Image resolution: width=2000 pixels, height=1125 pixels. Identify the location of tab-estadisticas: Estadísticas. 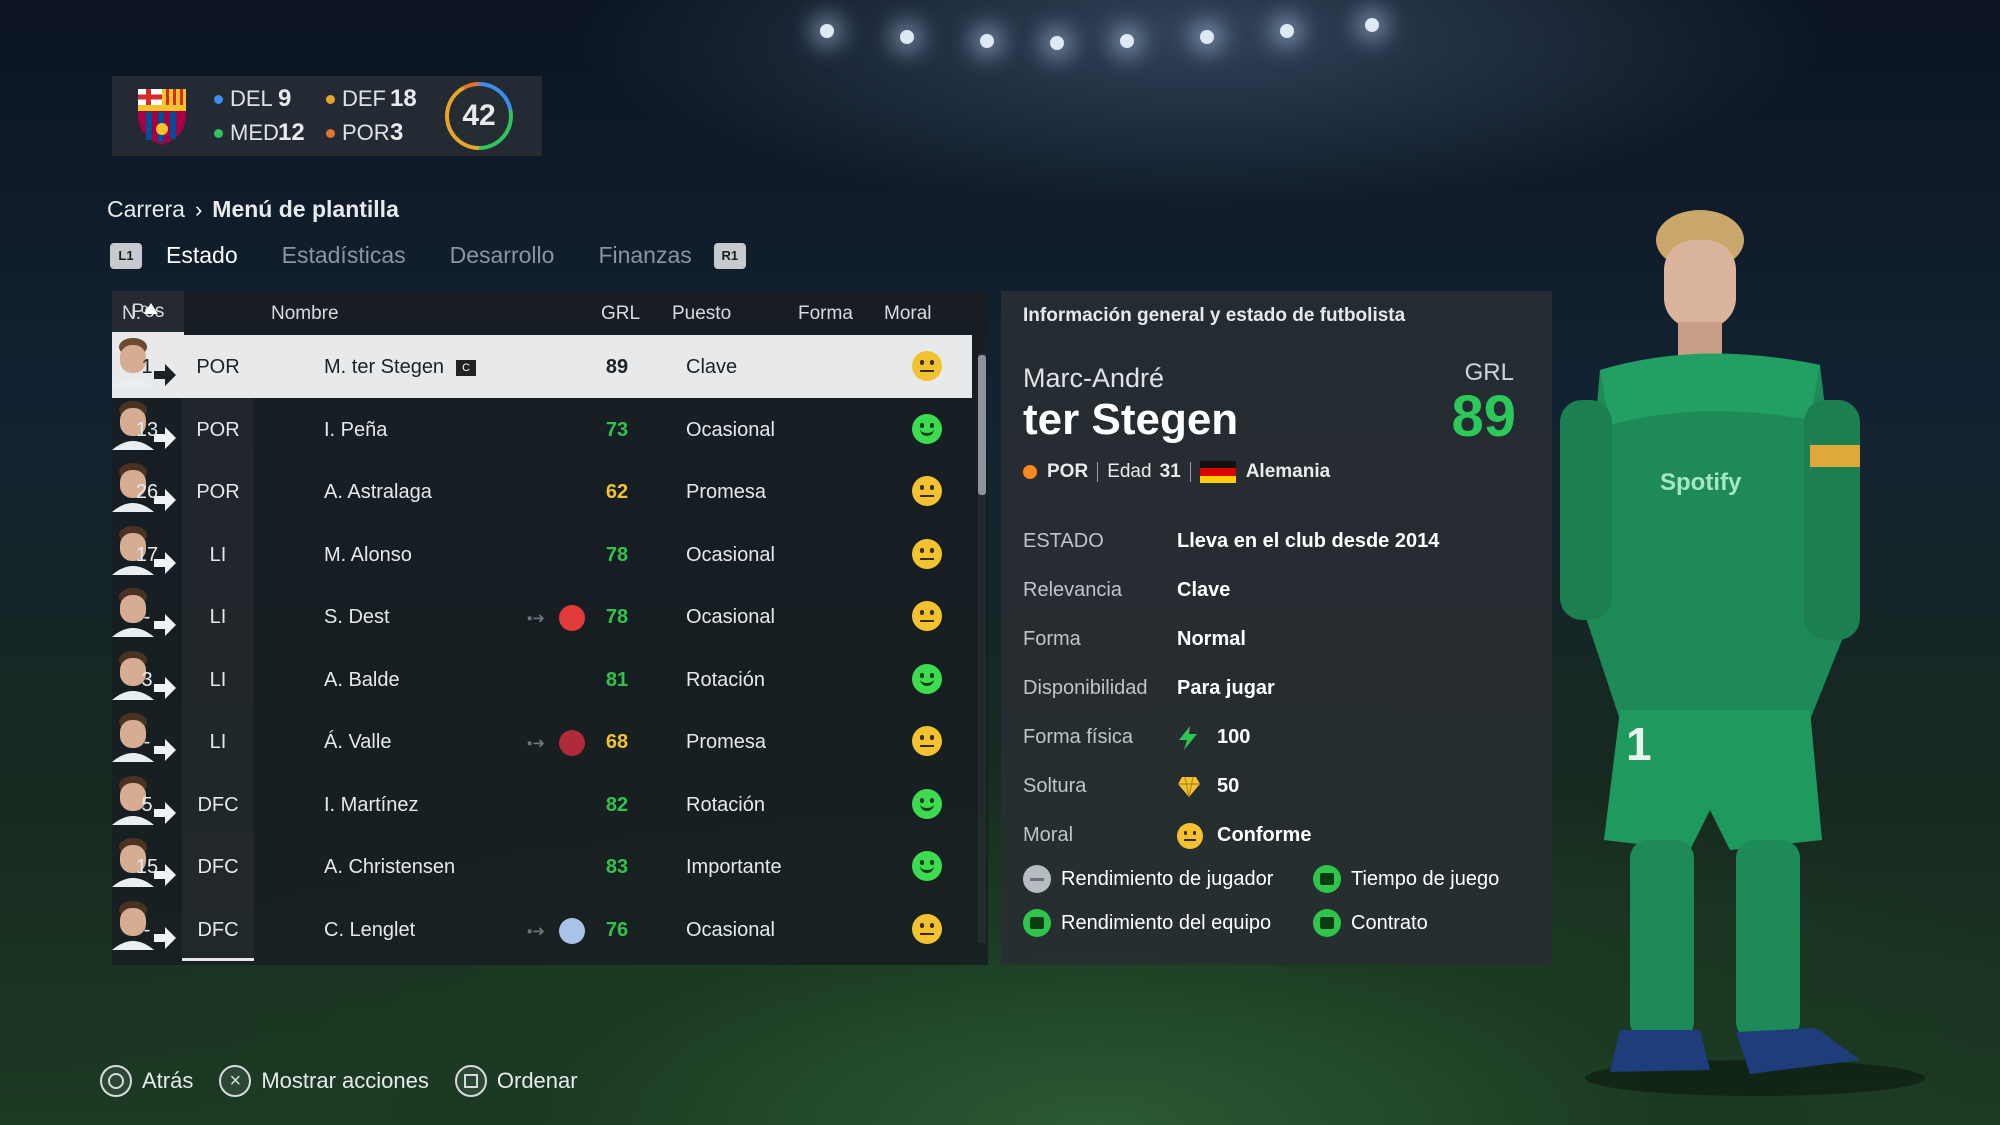
(344, 255).